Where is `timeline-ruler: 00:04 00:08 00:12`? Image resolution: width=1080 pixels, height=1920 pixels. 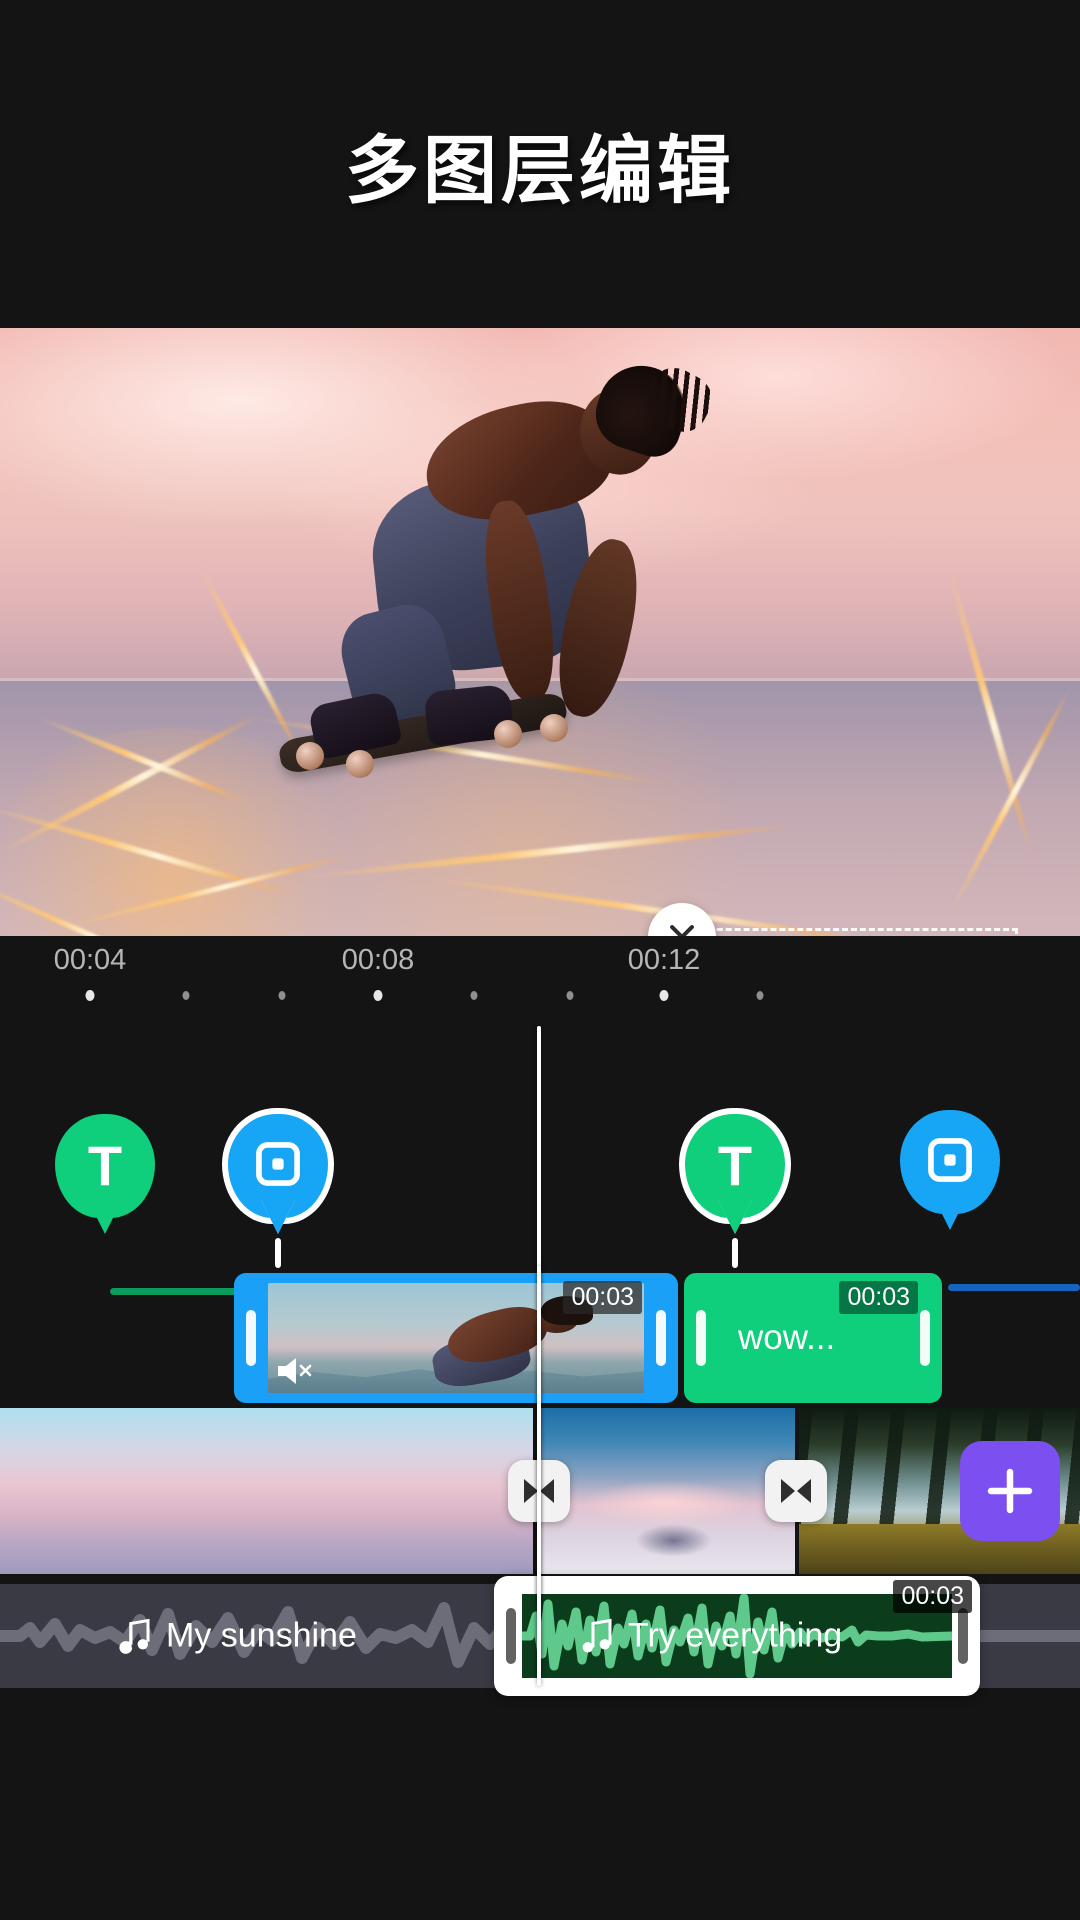
timeline-ruler: 00:04 00:08 00:12 is located at coordinates (540, 981).